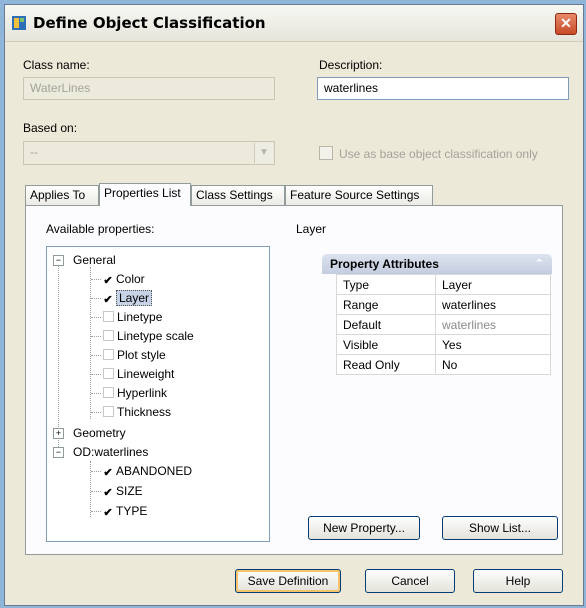 The width and height of the screenshot is (586, 608). What do you see at coordinates (146, 374) in the screenshot?
I see `tree-item-label: Lineweight` at bounding box center [146, 374].